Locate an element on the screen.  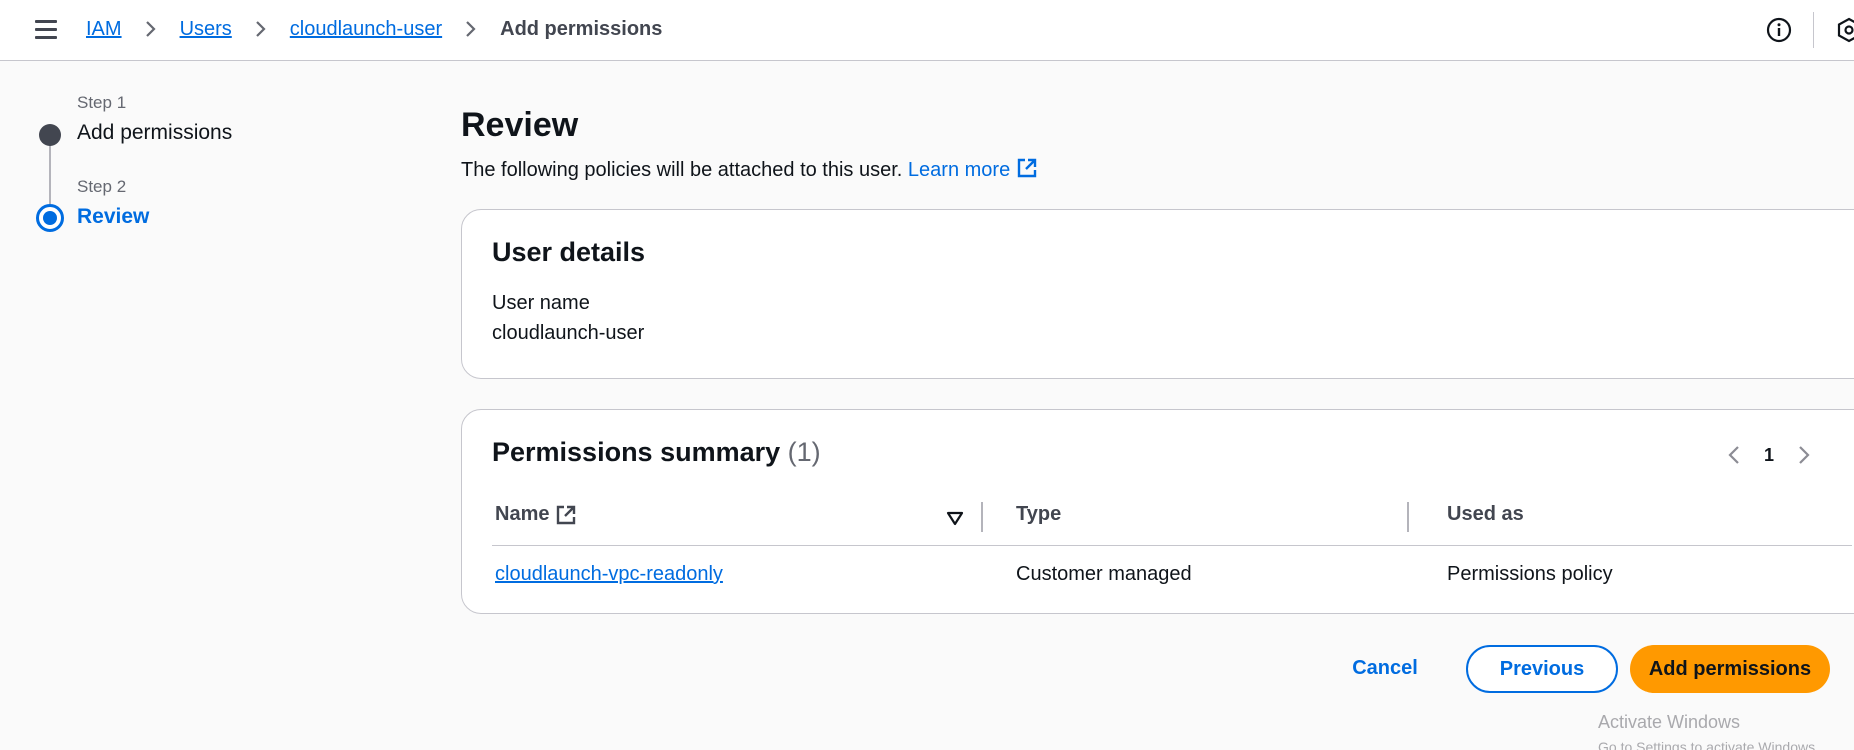
step-2-label: Review is located at coordinates (113, 216).